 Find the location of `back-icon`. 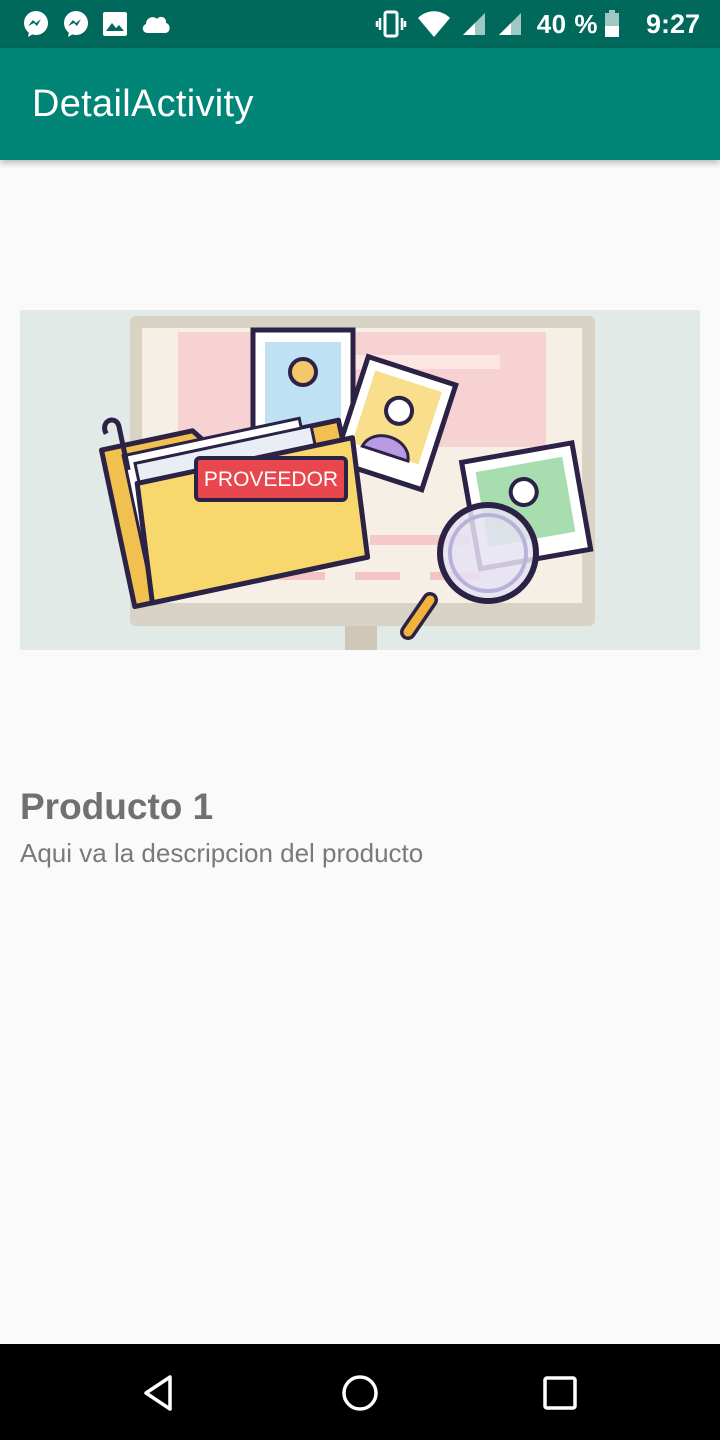

back-icon is located at coordinates (160, 1393).